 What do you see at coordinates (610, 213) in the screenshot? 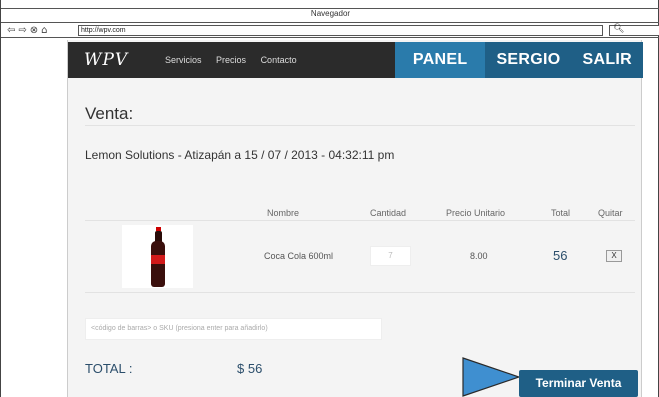
I see `column-header-remove: Quitar` at bounding box center [610, 213].